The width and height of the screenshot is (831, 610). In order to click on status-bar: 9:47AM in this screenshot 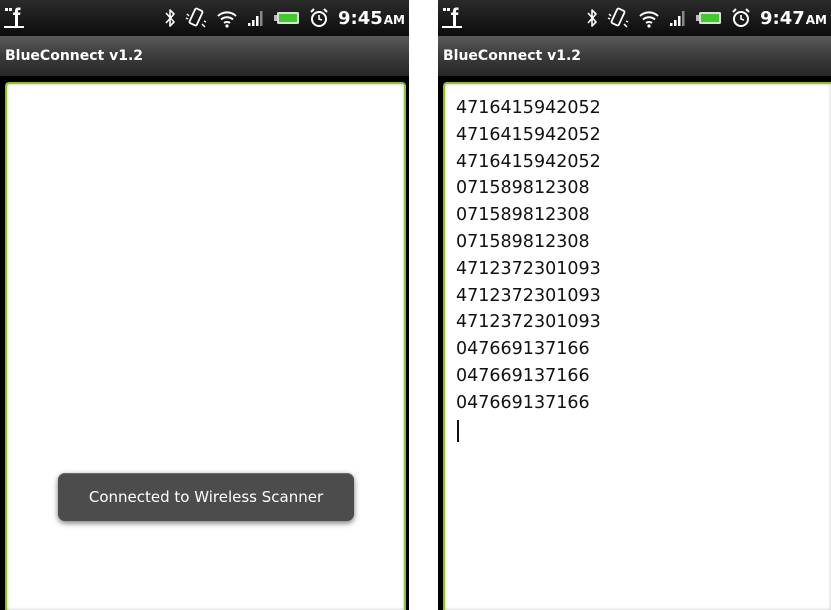, I will do `click(634, 18)`.